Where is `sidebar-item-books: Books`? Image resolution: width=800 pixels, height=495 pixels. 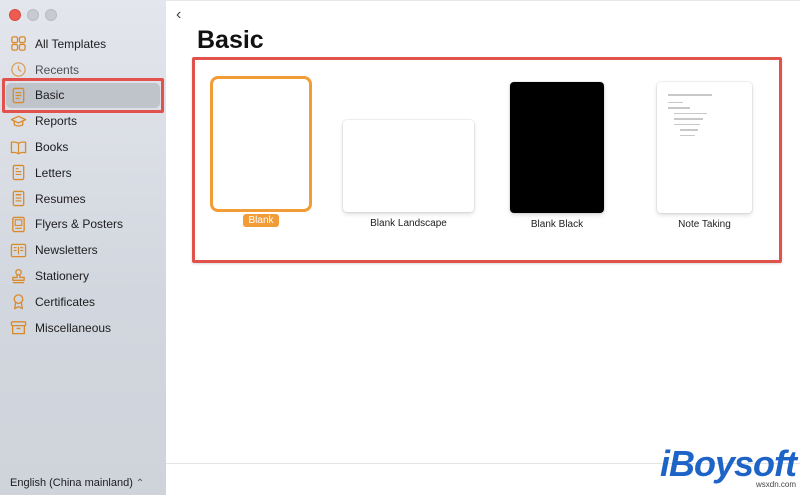
sidebar-item-books: Books is located at coordinates (83, 147).